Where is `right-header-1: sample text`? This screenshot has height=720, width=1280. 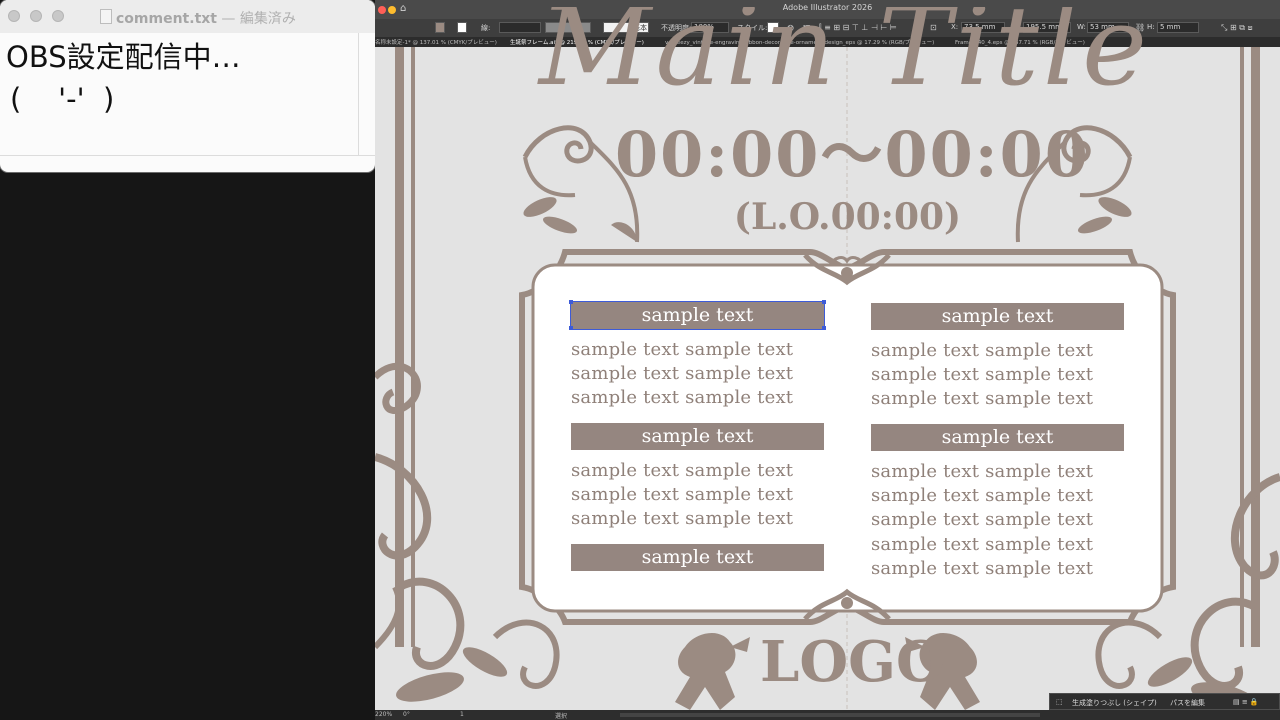 right-header-1: sample text is located at coordinates (997, 316).